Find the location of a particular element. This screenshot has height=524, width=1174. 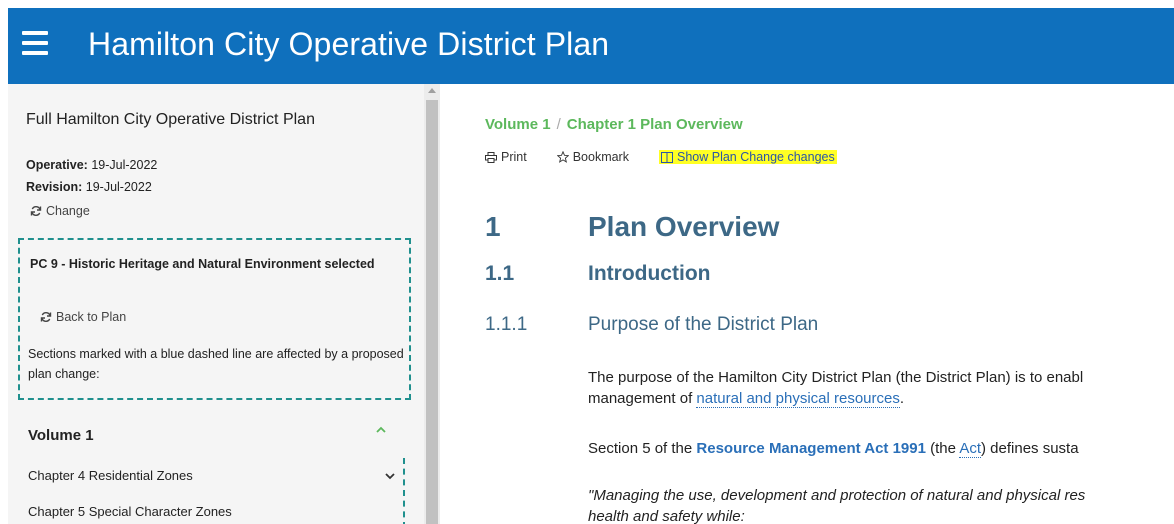

heading-1-title: Plan Overview is located at coordinates (684, 226).